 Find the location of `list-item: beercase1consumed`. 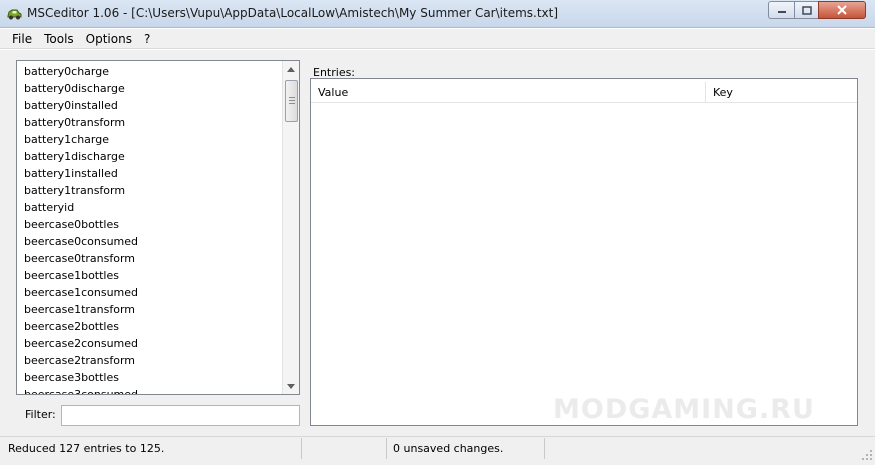

list-item: beercase1consumed is located at coordinates (150, 292).